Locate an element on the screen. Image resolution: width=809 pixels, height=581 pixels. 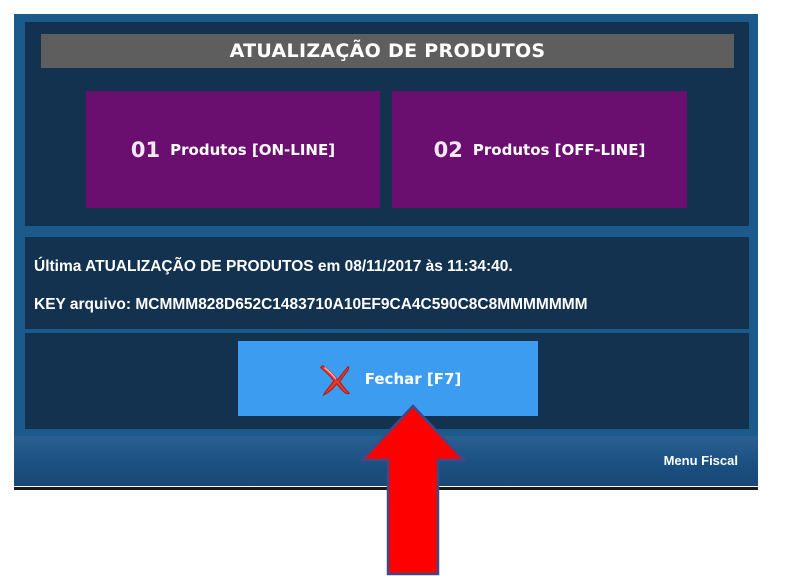
option-number: 02 is located at coordinates (448, 149).